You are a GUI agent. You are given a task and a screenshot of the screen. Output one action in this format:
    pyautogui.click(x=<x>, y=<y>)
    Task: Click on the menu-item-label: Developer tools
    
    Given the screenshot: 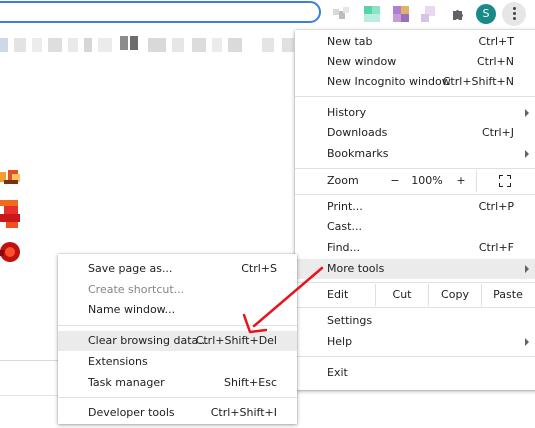 What is the action you would take?
    pyautogui.click(x=131, y=412)
    